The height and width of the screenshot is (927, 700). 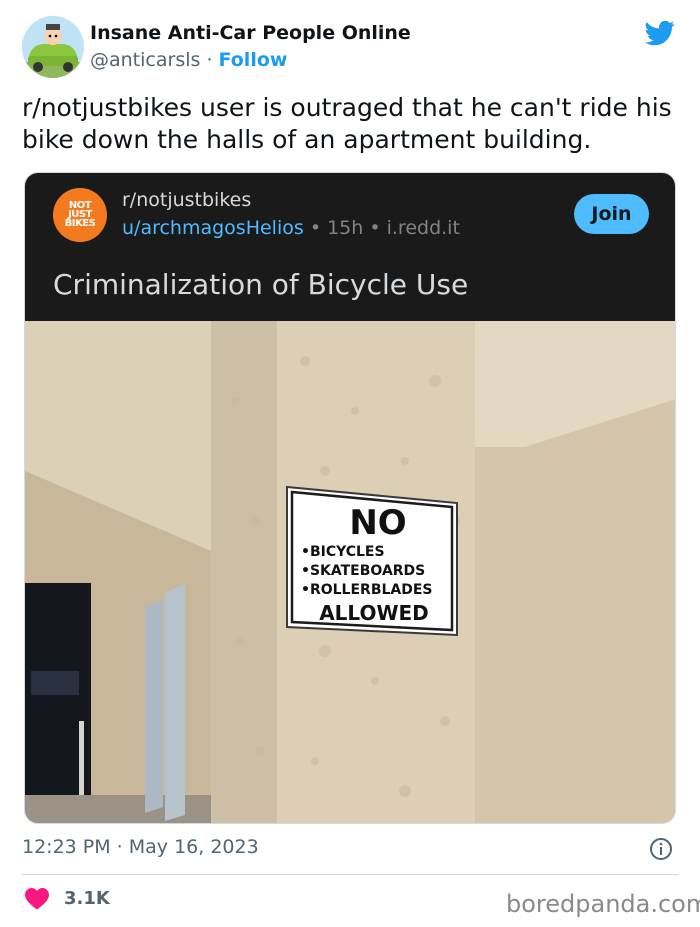 I want to click on sign-item-rollerblades: •ROLLERBLADES, so click(x=367, y=590).